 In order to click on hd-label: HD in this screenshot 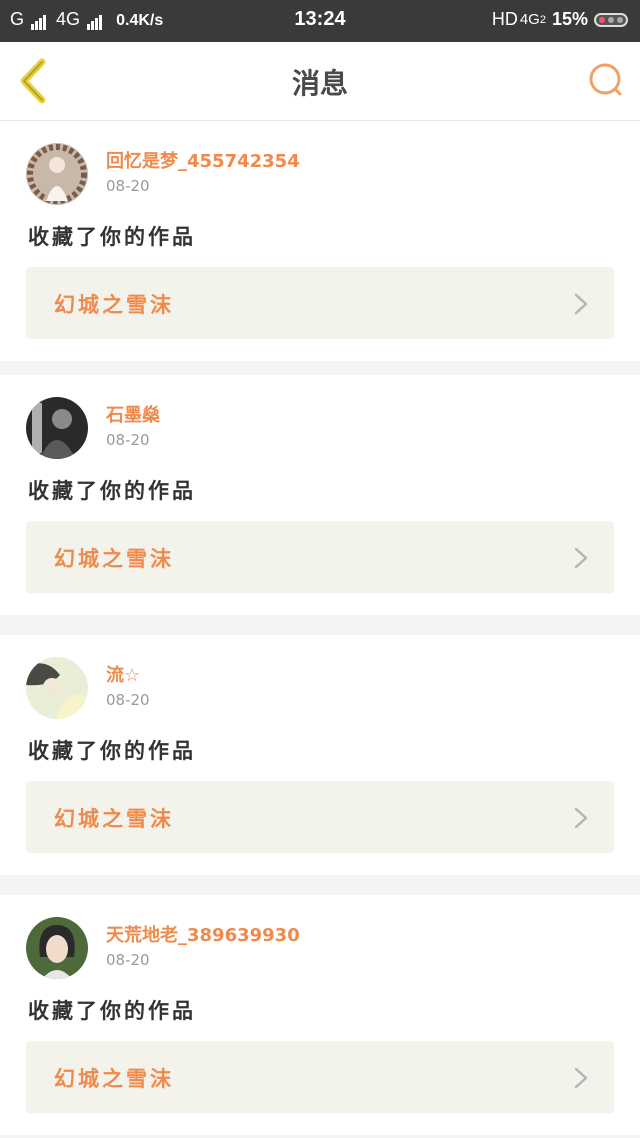, I will do `click(504, 19)`.